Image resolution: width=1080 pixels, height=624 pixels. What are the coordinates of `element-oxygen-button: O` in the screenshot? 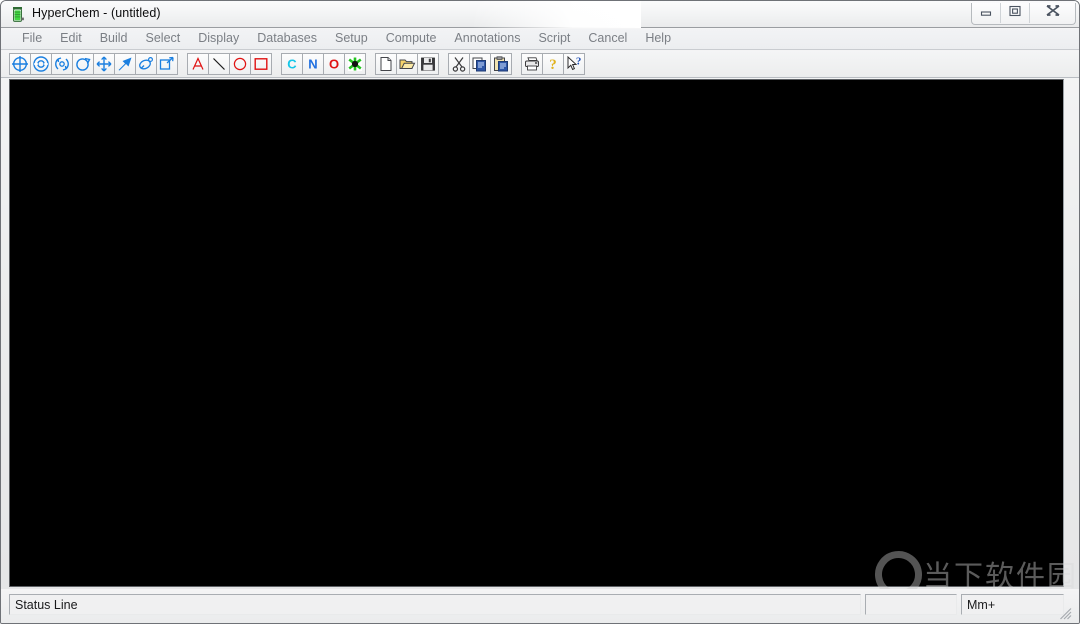 It's located at (334, 64).